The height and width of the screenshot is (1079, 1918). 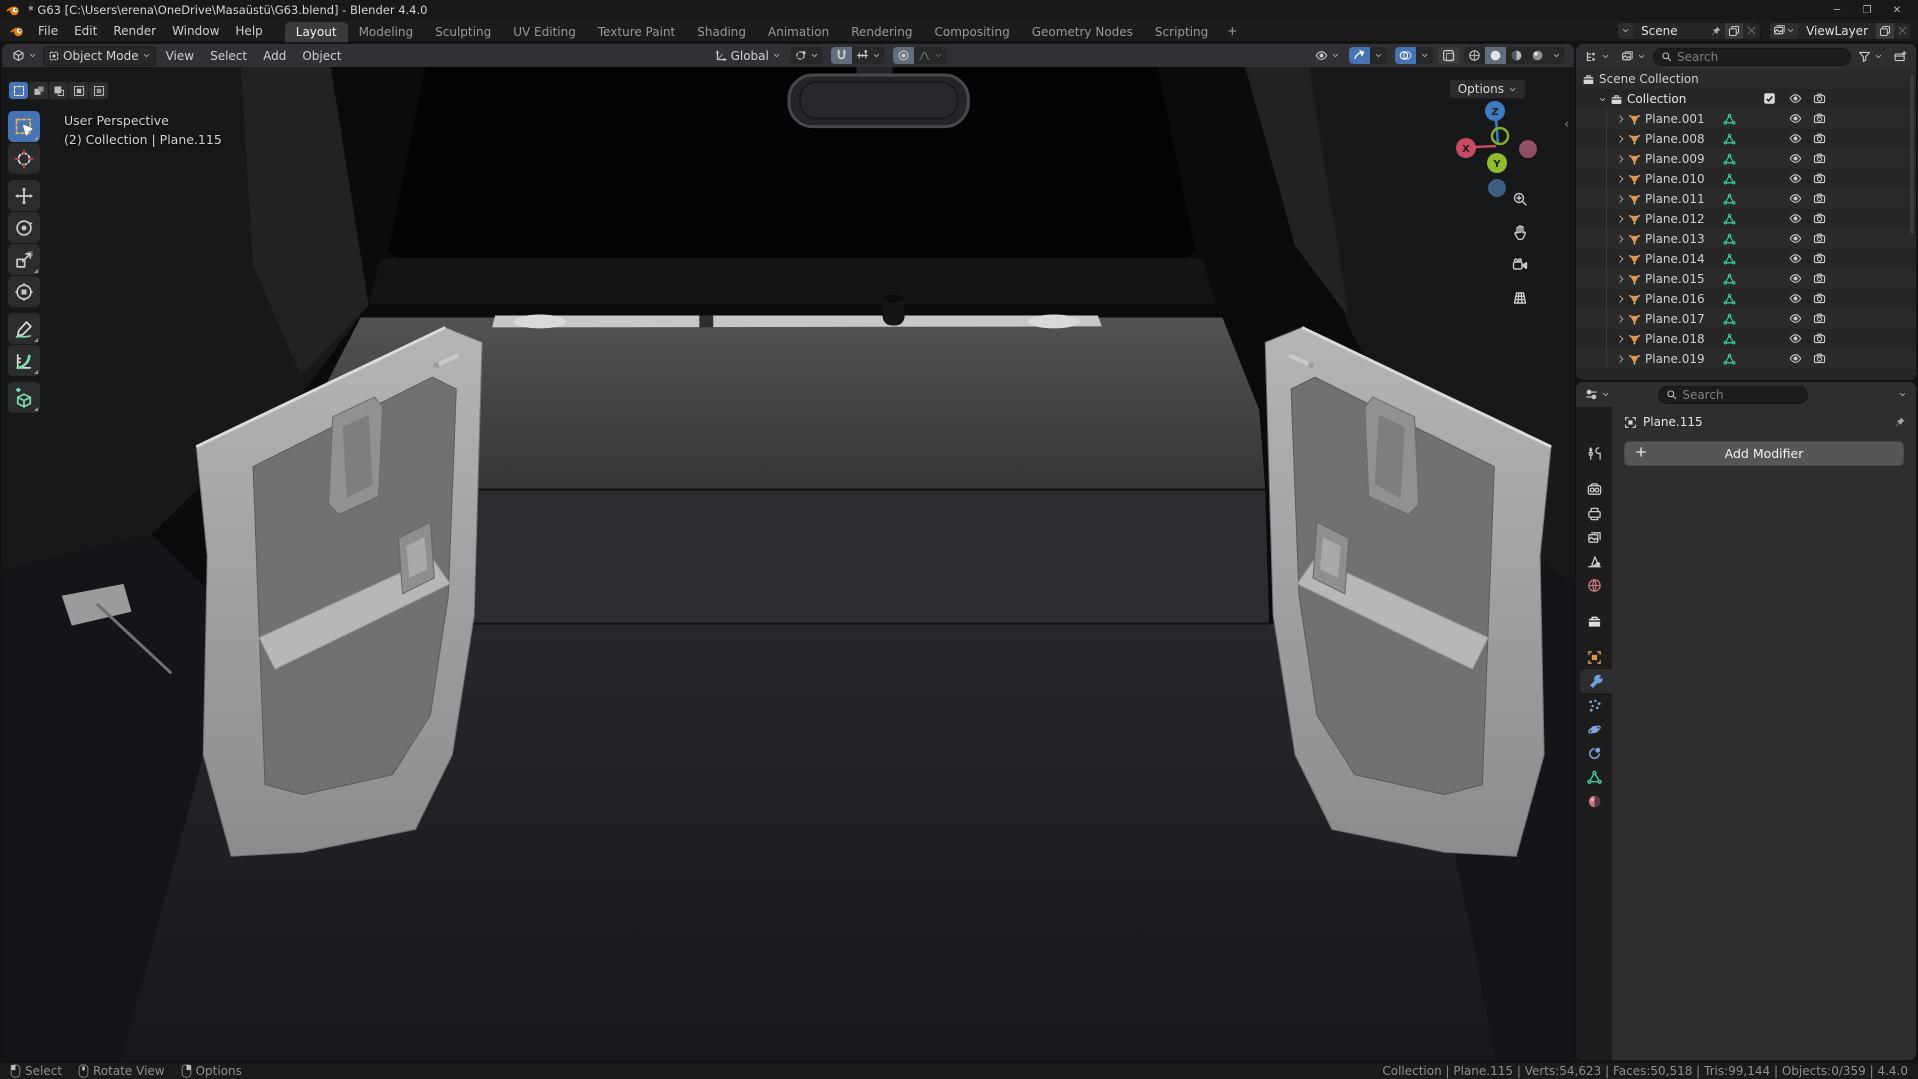 What do you see at coordinates (1734, 30) in the screenshot?
I see `new-scene-button` at bounding box center [1734, 30].